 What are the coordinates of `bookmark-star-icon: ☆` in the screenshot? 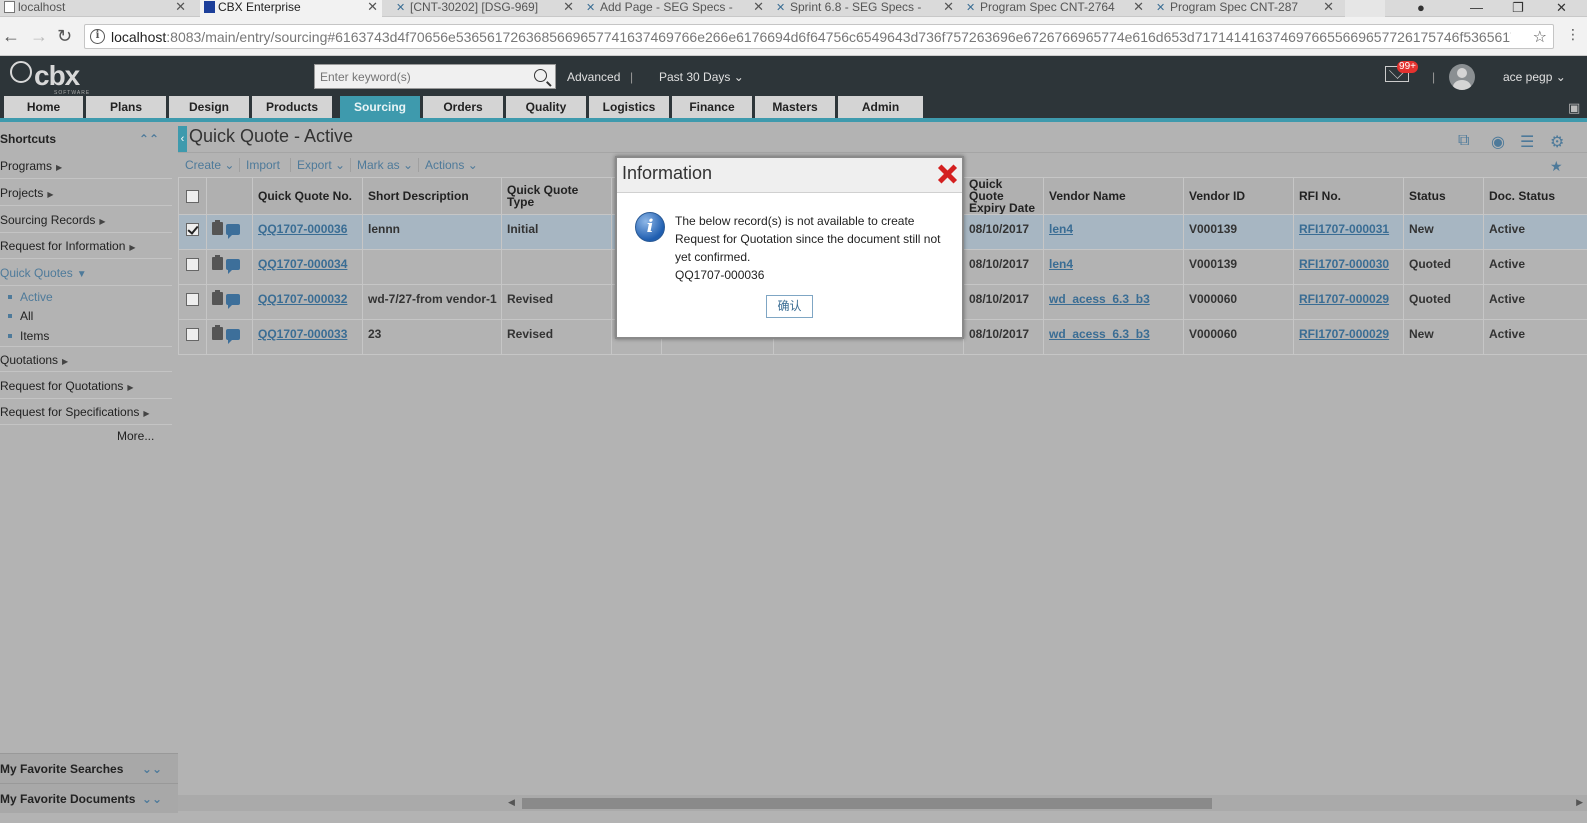 It's located at (1540, 37).